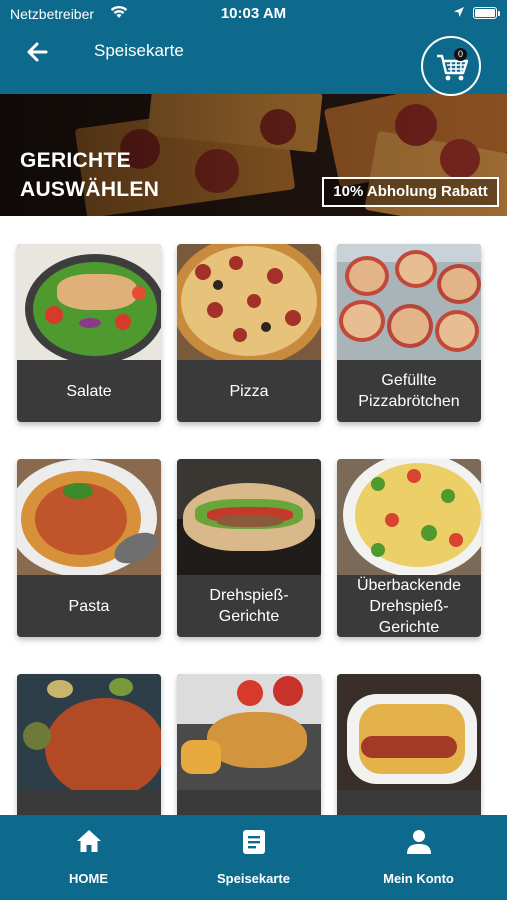 Image resolution: width=507 pixels, height=900 pixels. I want to click on pizza-rolls-image, so click(409, 302).